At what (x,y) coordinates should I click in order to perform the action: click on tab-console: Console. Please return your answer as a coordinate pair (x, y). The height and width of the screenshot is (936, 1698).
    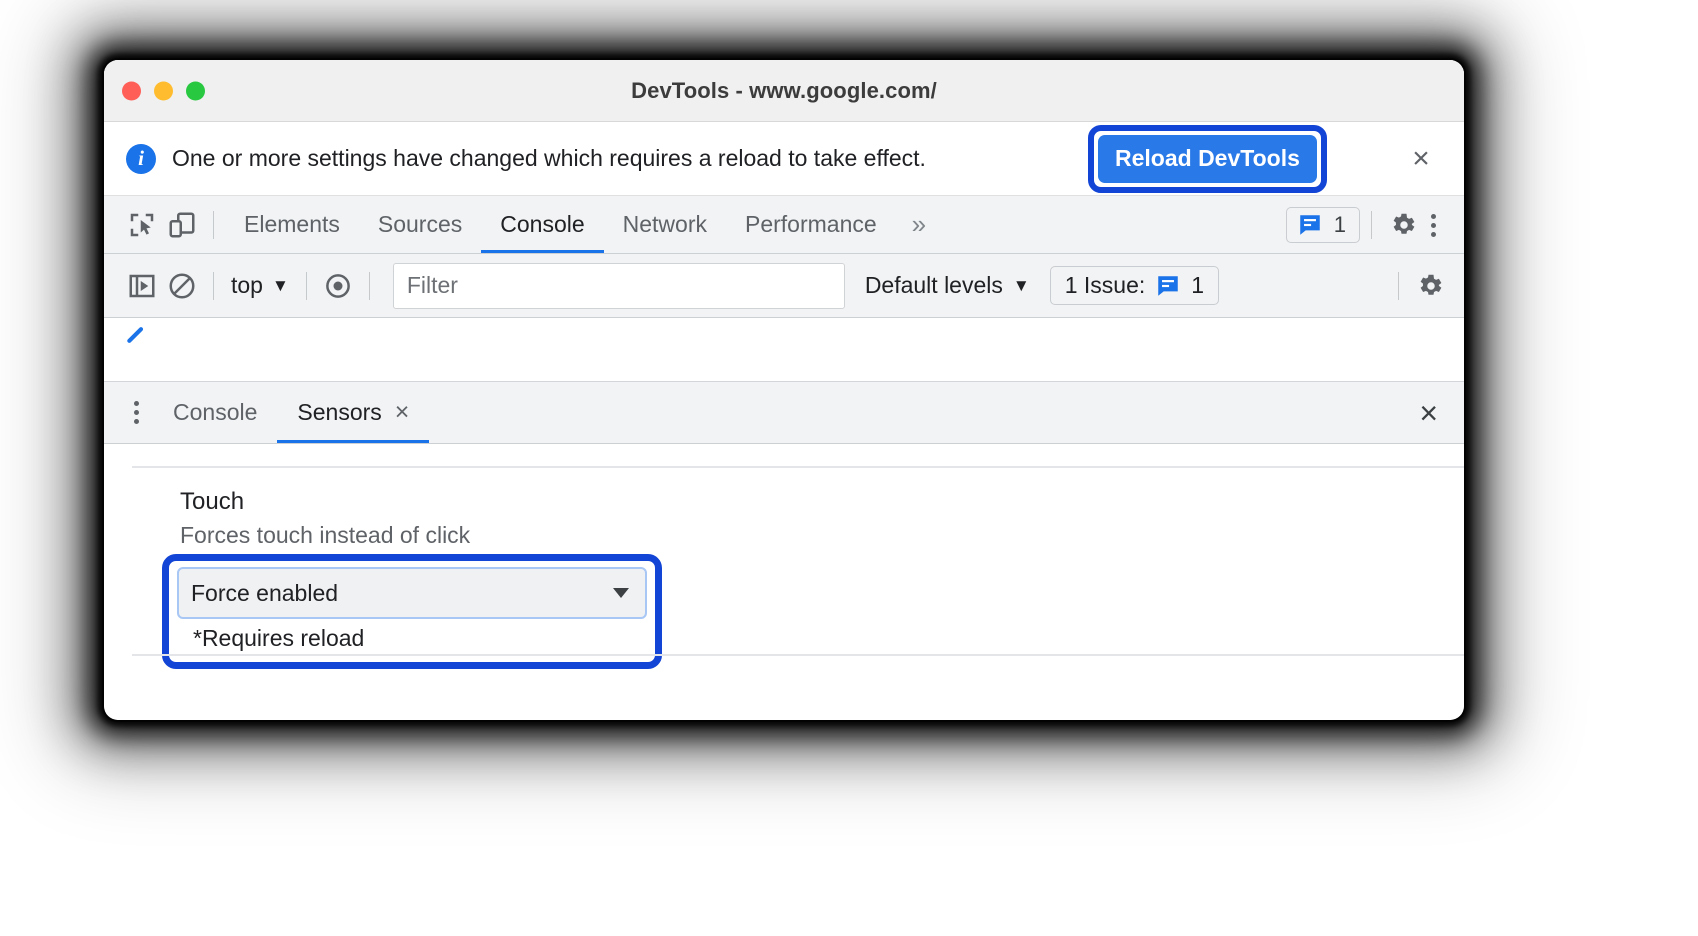
    Looking at the image, I should click on (542, 224).